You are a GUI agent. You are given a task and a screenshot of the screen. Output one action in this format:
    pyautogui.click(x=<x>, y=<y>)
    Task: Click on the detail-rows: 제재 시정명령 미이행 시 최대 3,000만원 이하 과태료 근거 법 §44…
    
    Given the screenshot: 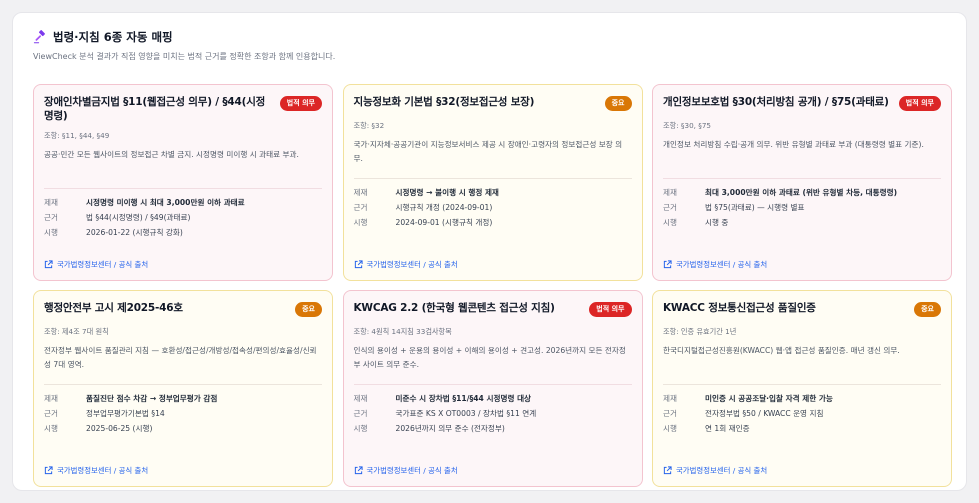 What is the action you would take?
    pyautogui.click(x=183, y=217)
    